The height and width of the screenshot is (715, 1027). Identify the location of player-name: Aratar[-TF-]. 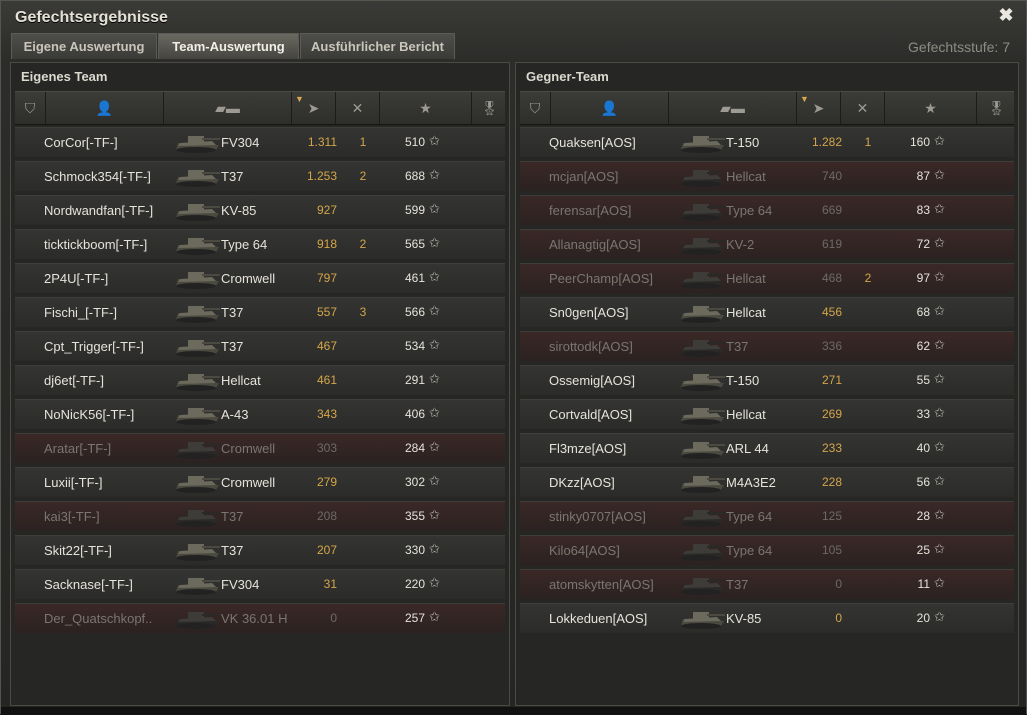
(78, 448).